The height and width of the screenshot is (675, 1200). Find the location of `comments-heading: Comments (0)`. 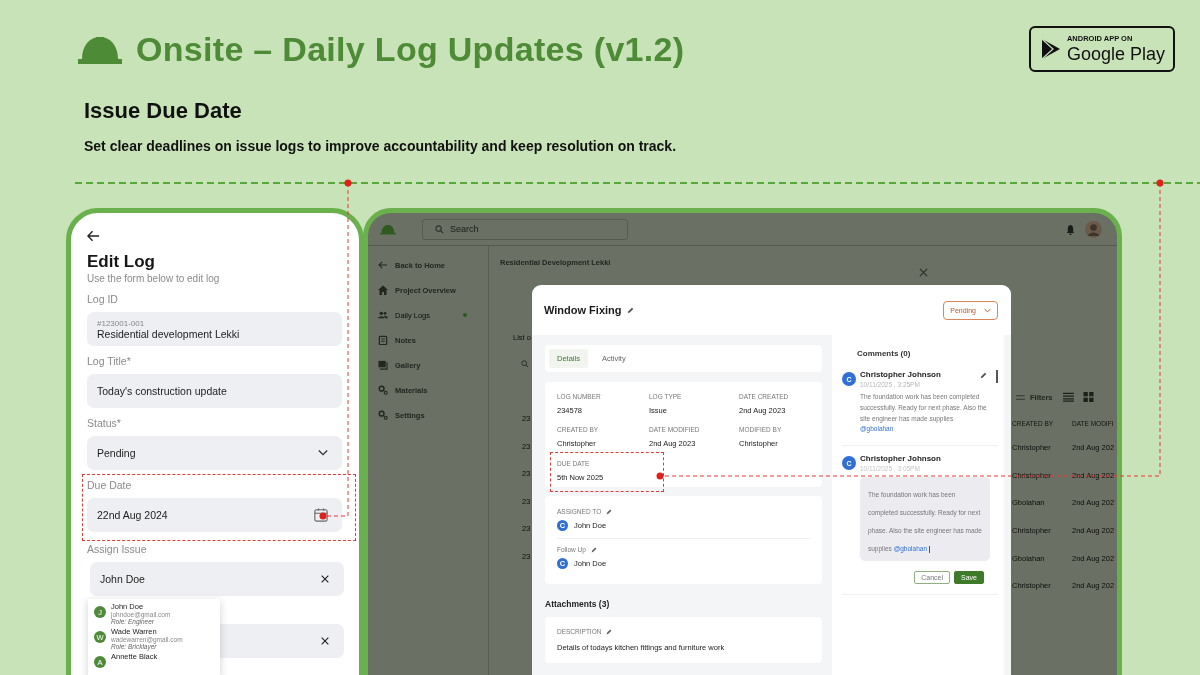

comments-heading: Comments (0) is located at coordinates (884, 353).